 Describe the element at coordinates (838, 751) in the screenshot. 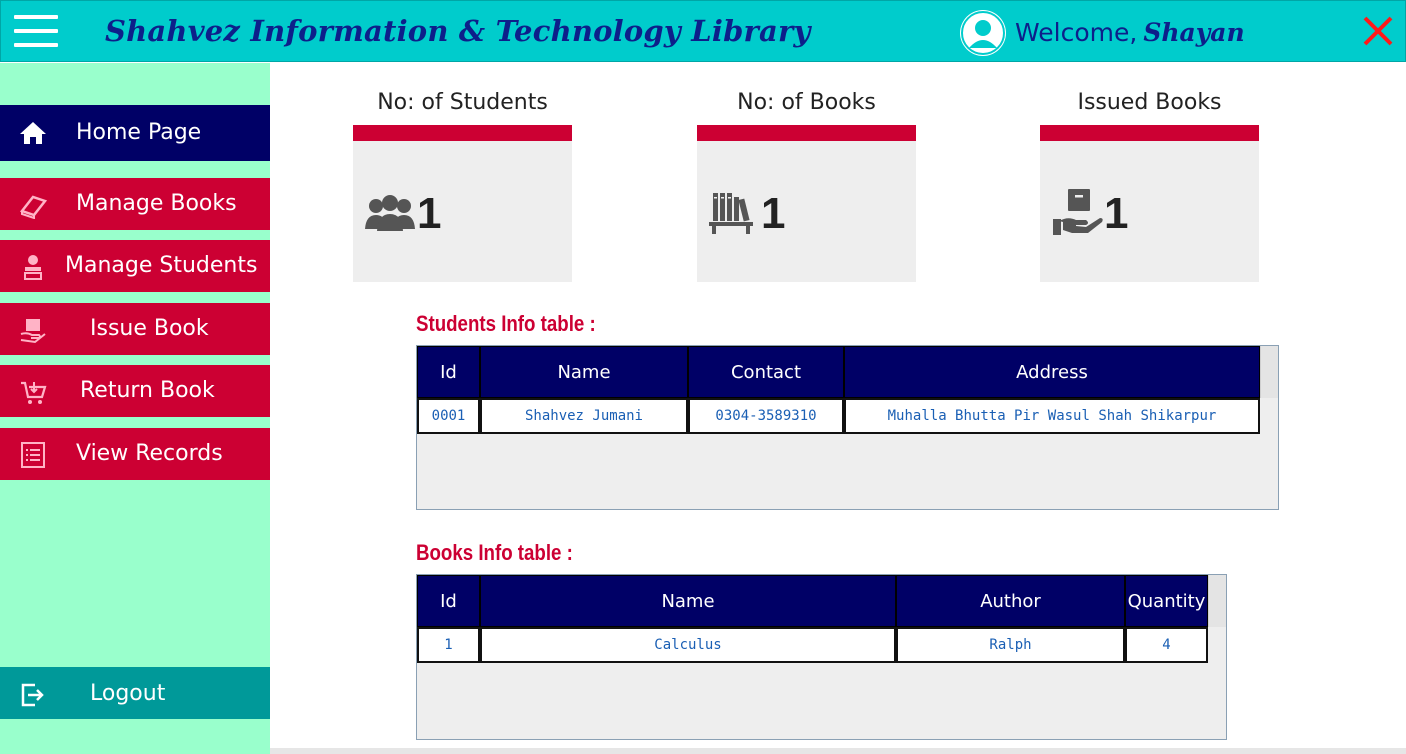

I see `bottom-divider` at that location.